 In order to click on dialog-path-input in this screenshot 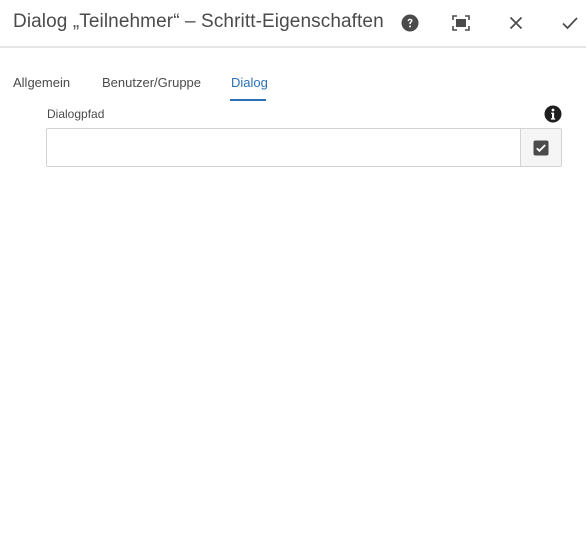, I will do `click(283, 147)`.